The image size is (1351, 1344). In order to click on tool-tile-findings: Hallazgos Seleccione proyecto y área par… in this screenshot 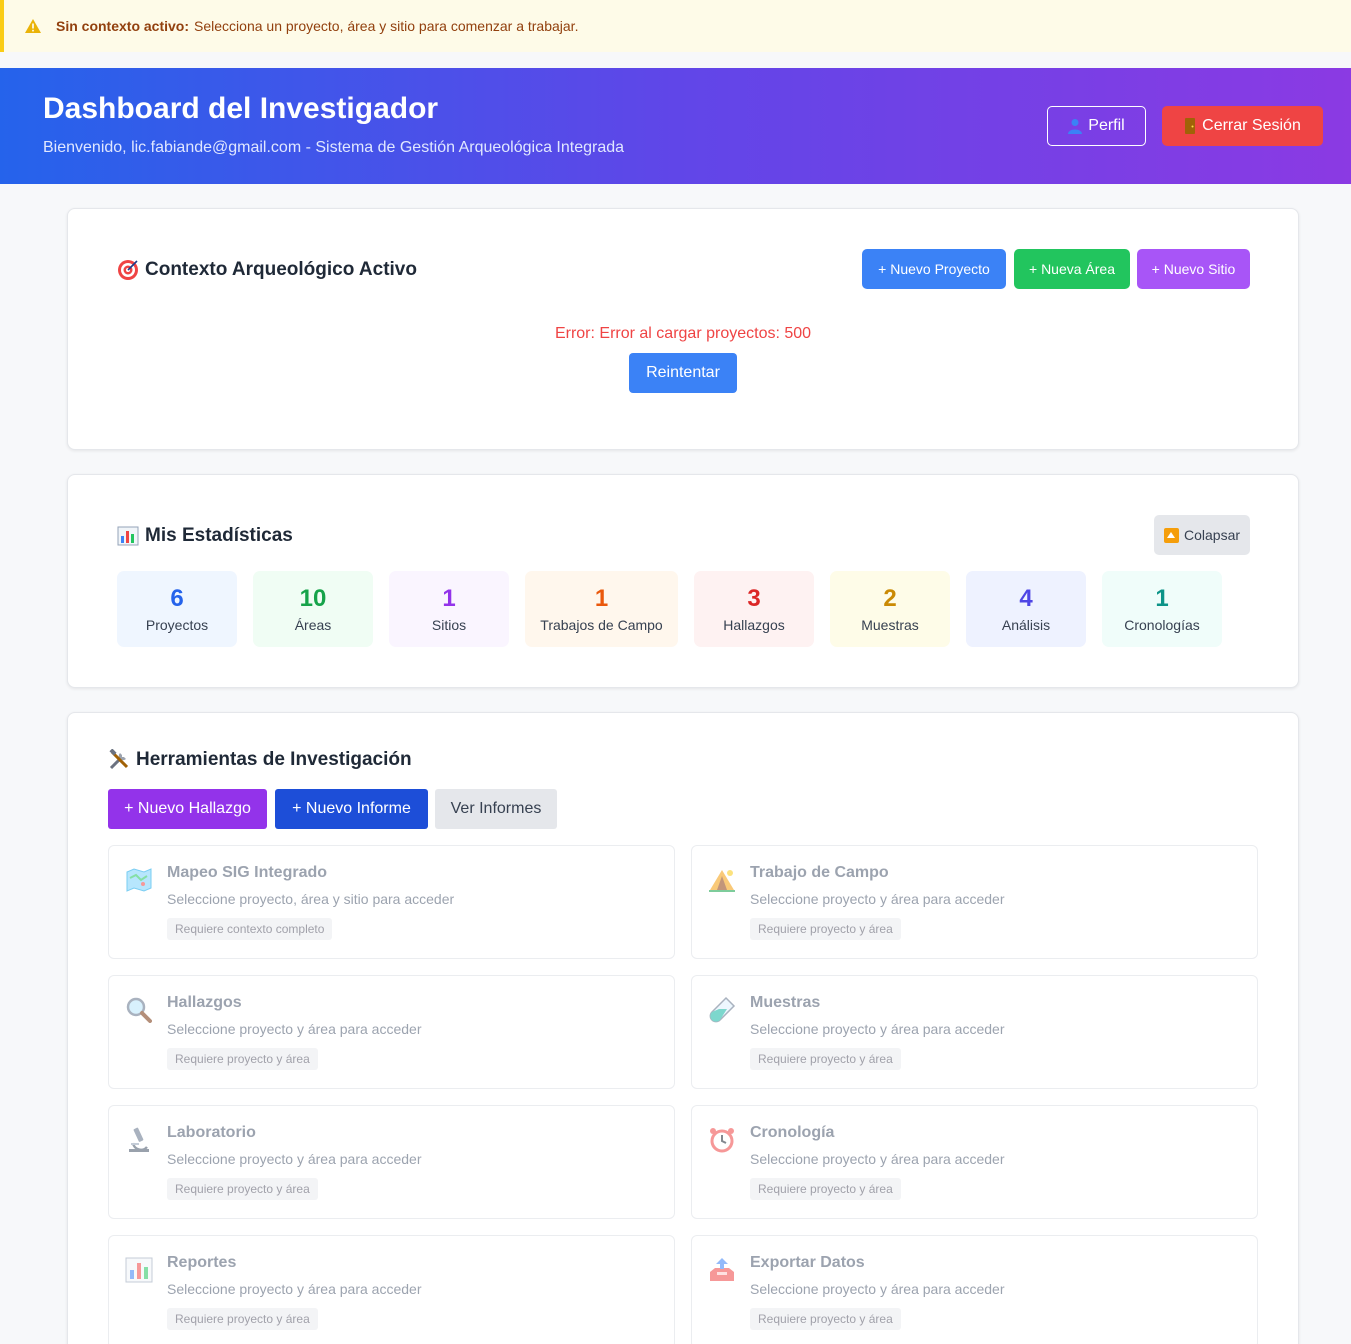, I will do `click(391, 1032)`.